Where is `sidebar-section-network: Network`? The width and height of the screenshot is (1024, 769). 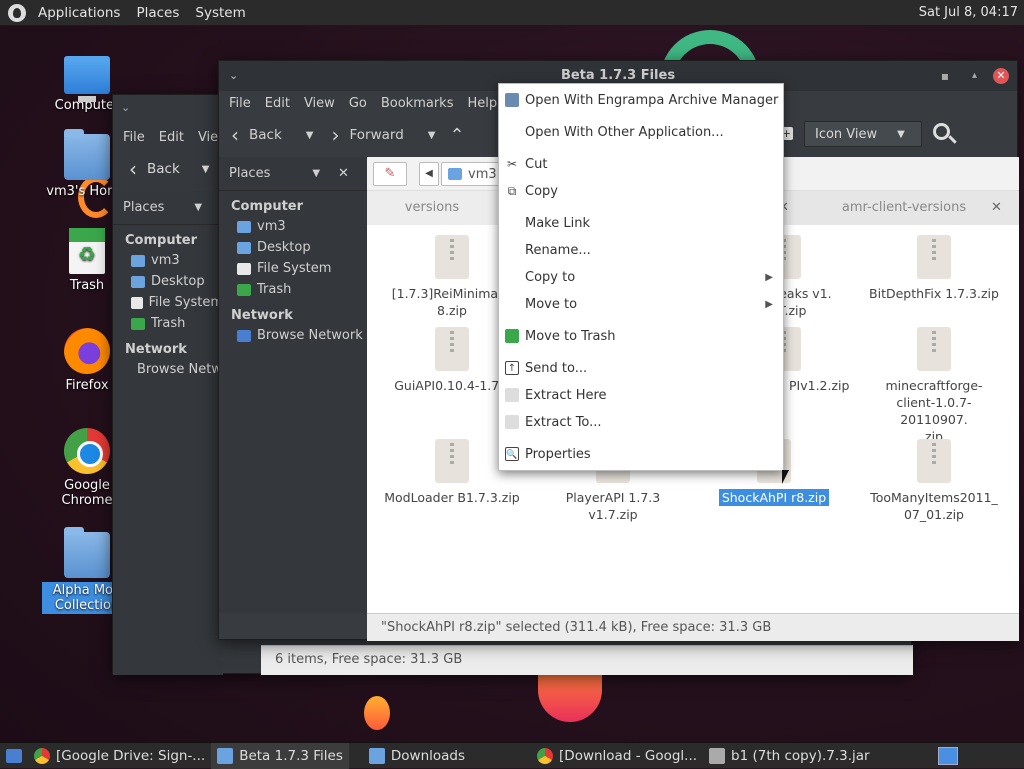 sidebar-section-network: Network is located at coordinates (156, 349).